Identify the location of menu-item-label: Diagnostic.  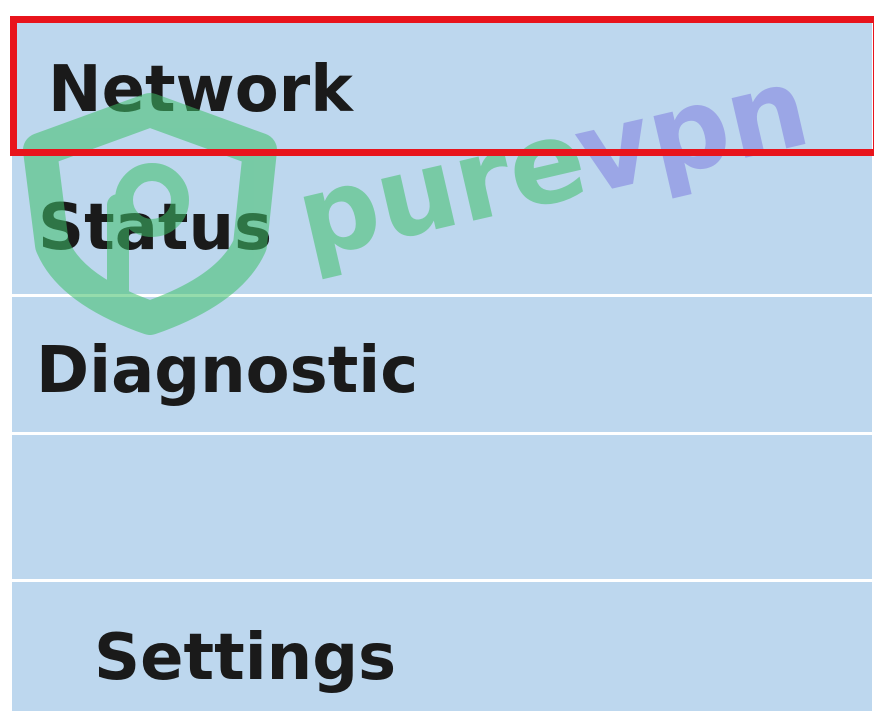
(227, 371).